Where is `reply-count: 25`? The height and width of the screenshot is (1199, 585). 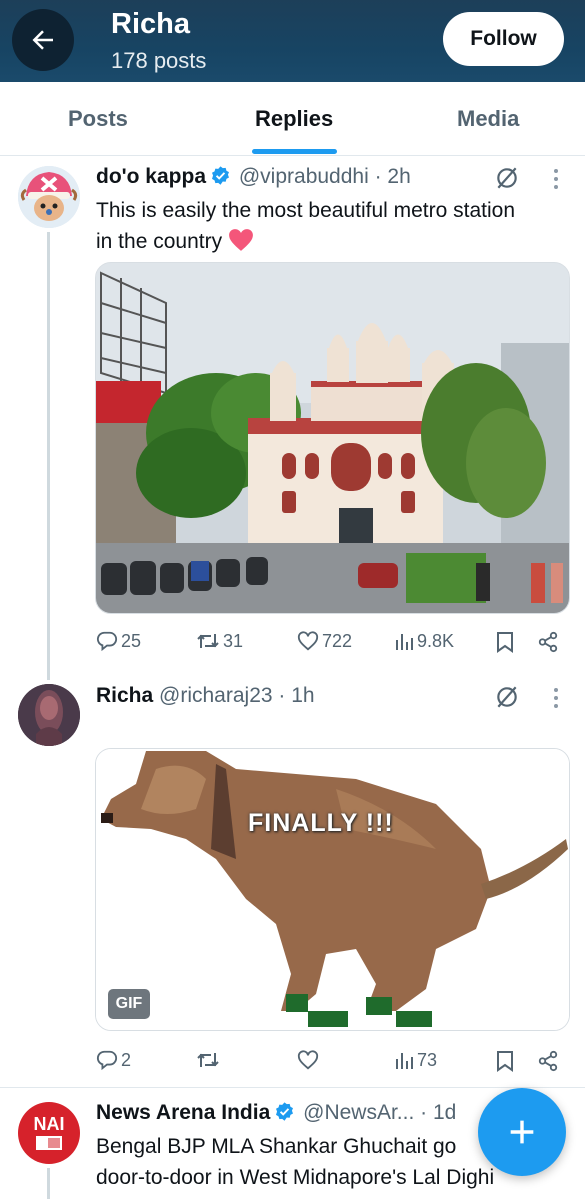
reply-count: 25 is located at coordinates (131, 640).